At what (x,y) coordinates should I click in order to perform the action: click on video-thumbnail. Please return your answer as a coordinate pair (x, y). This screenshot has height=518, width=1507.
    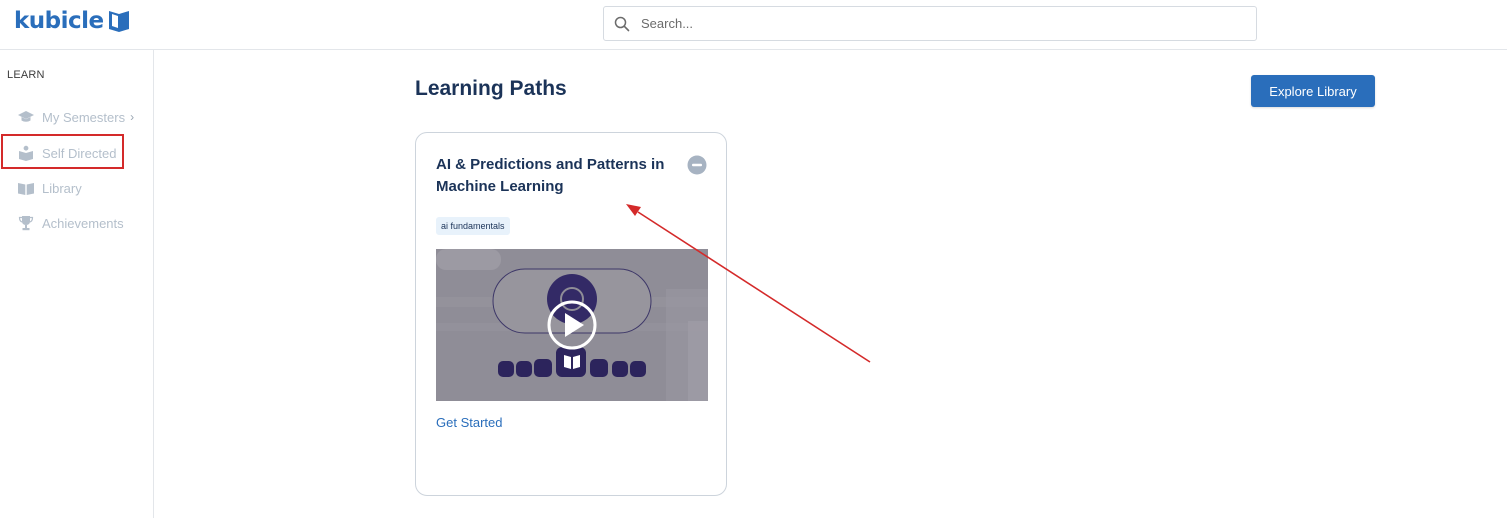
    Looking at the image, I should click on (572, 325).